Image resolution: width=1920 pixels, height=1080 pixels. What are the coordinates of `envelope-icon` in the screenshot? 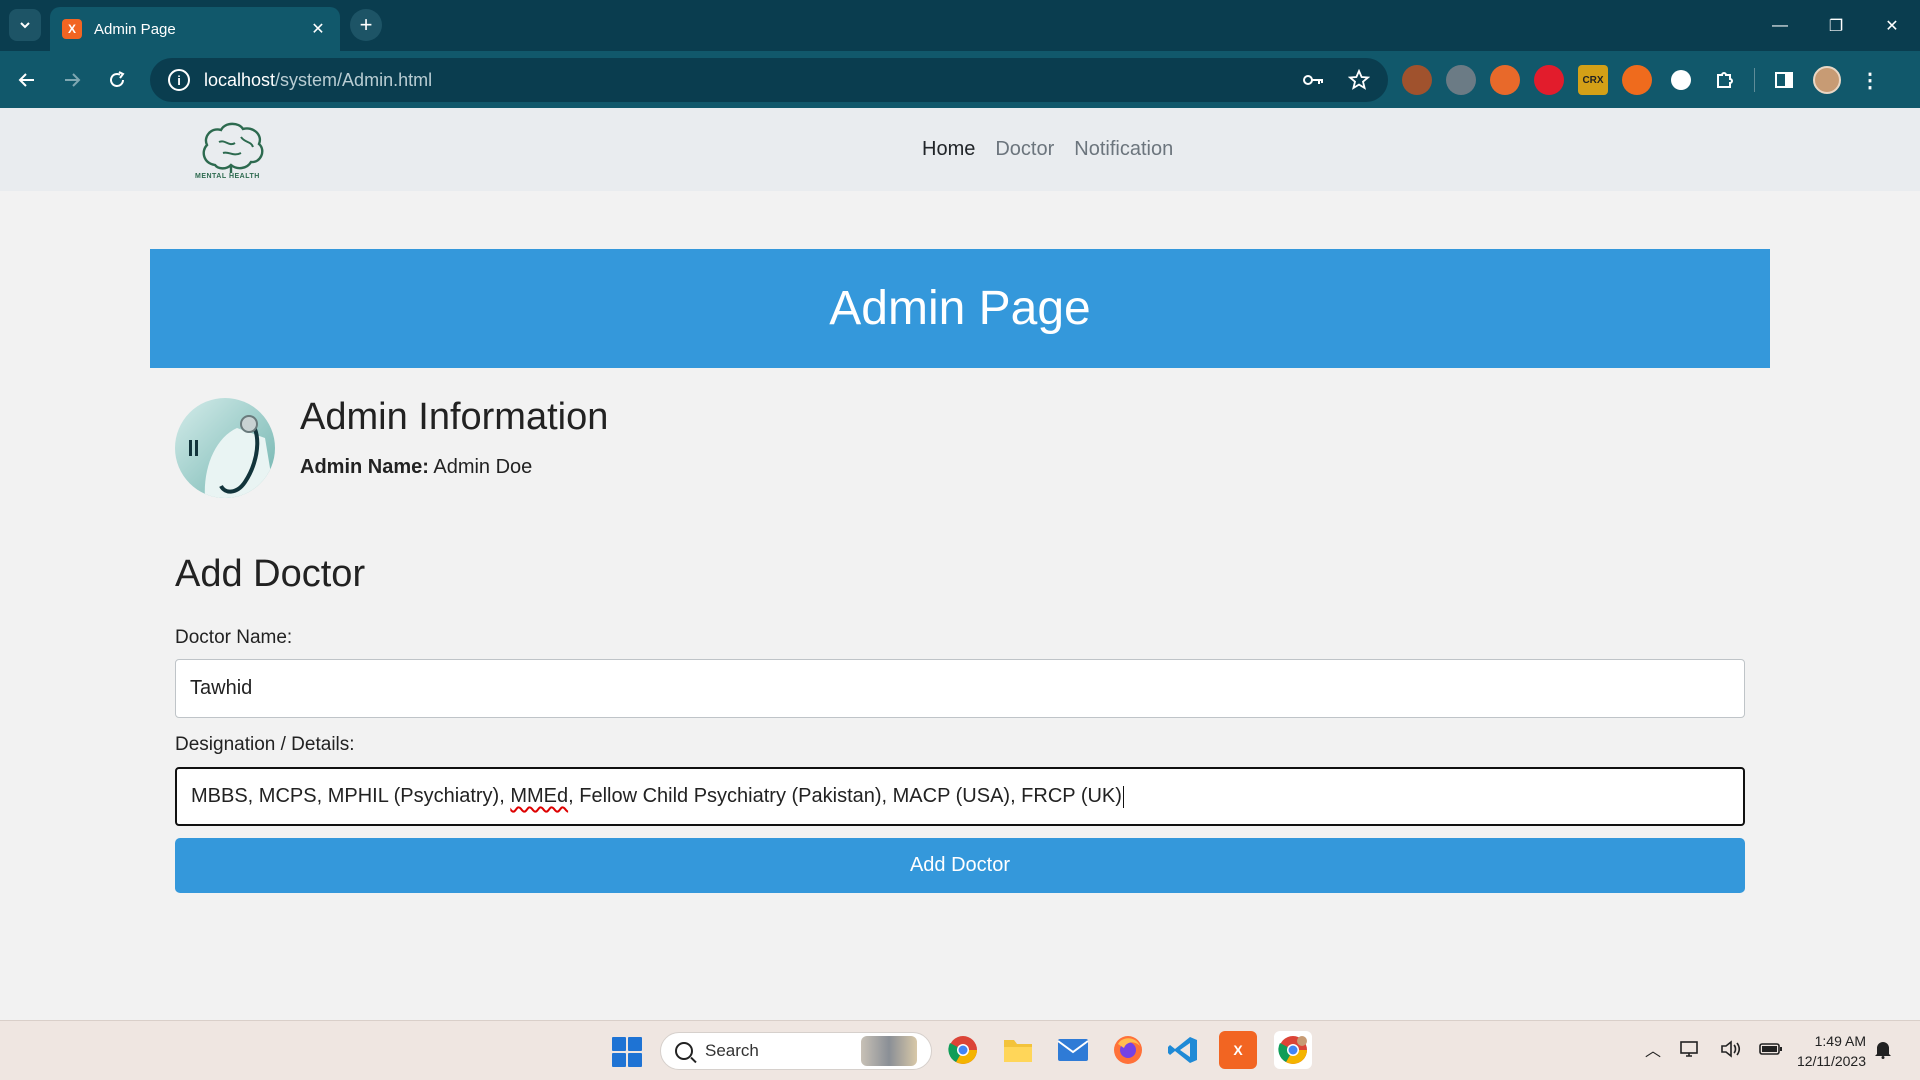 It's located at (1073, 1050).